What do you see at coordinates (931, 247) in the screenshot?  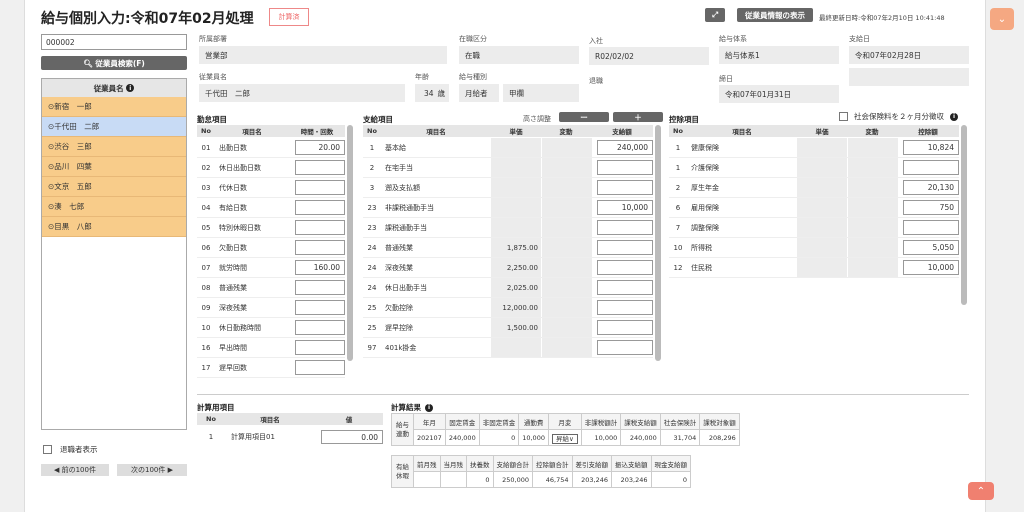 I see `deduction-input: 5,050` at bounding box center [931, 247].